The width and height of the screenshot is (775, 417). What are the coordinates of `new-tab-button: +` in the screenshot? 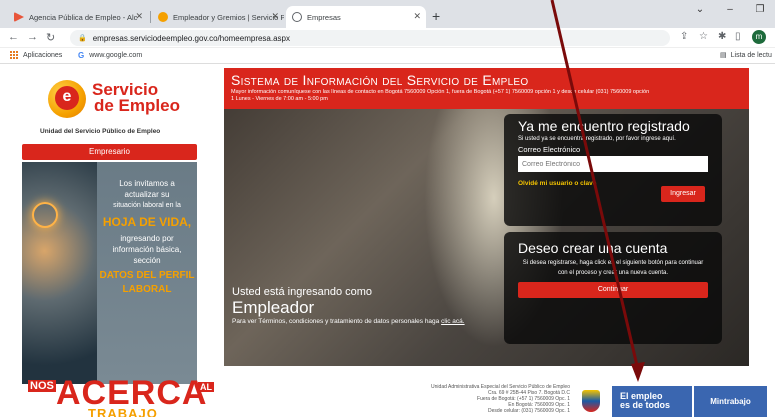 It's located at (436, 16).